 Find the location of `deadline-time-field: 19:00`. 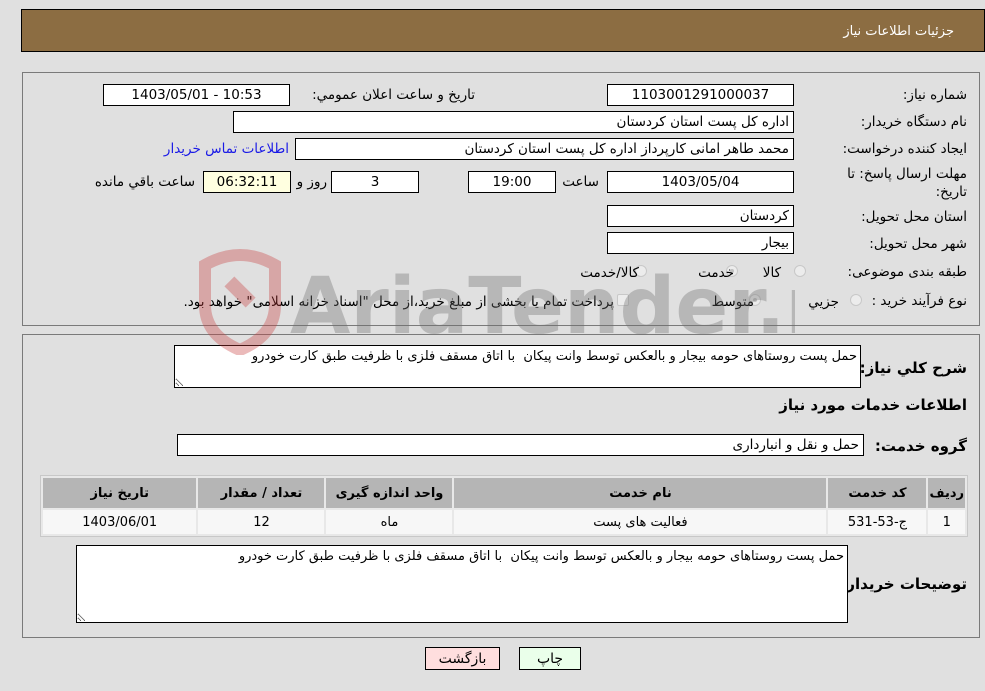

deadline-time-field: 19:00 is located at coordinates (512, 182).